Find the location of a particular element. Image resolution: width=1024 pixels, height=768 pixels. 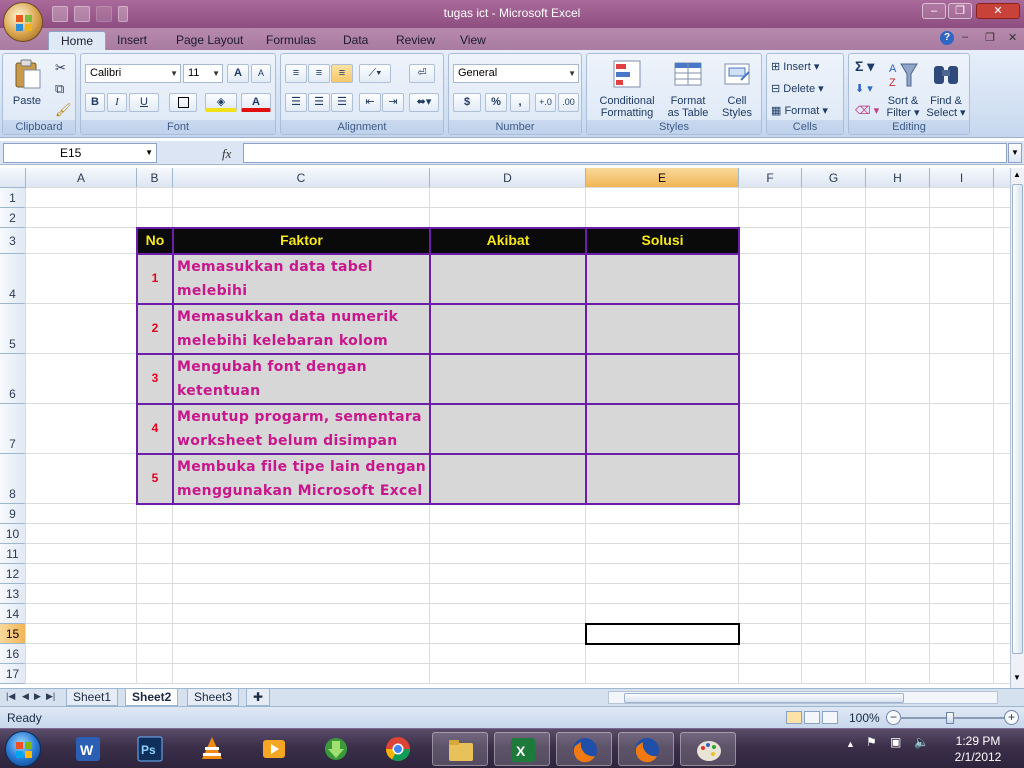

row-header-13: 13 is located at coordinates (13, 594).